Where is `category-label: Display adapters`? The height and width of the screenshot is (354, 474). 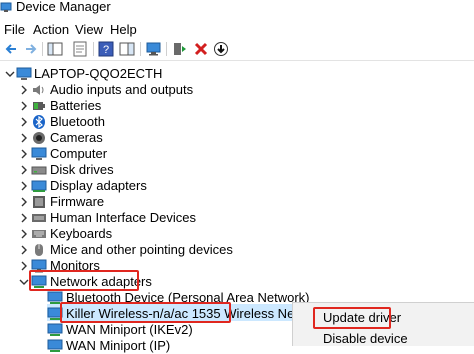 category-label: Display adapters is located at coordinates (98, 185).